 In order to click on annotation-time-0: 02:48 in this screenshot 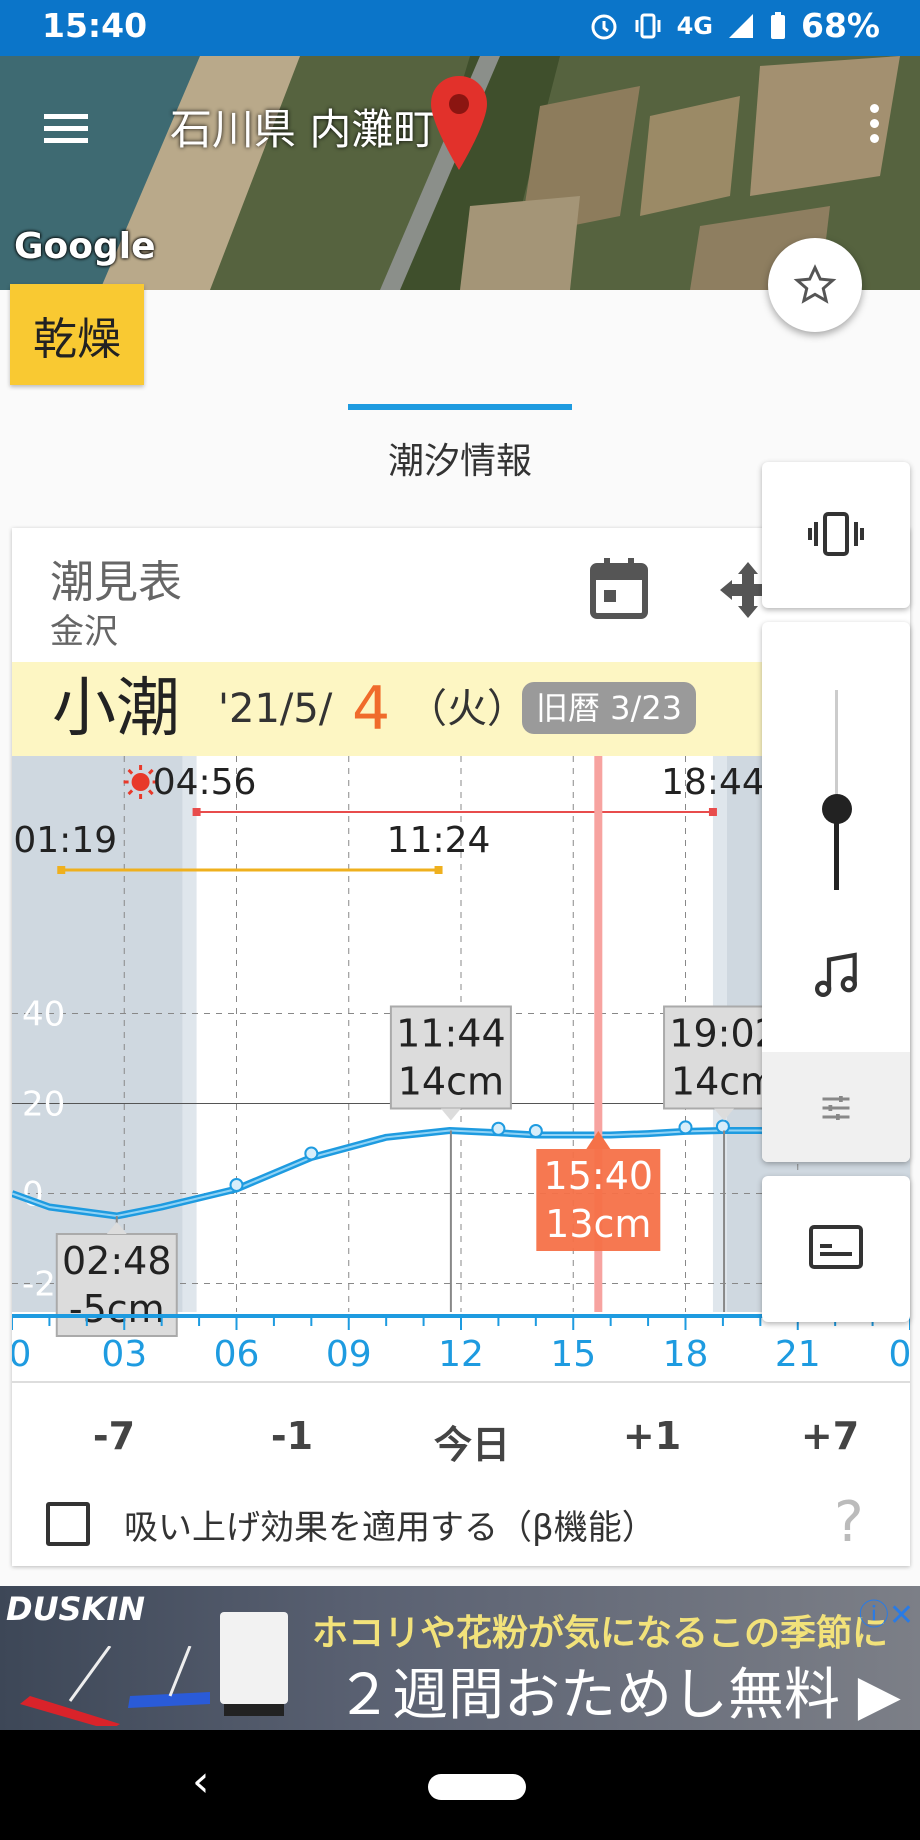, I will do `click(117, 1261)`.